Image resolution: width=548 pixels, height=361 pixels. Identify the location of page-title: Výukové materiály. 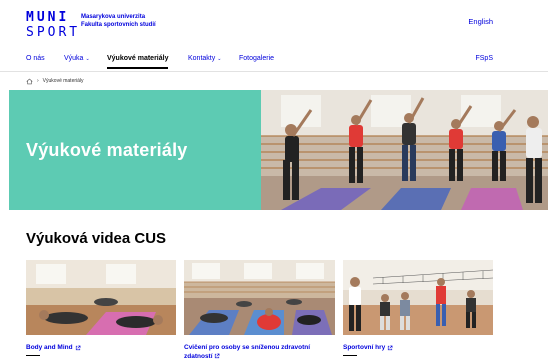
(107, 149).